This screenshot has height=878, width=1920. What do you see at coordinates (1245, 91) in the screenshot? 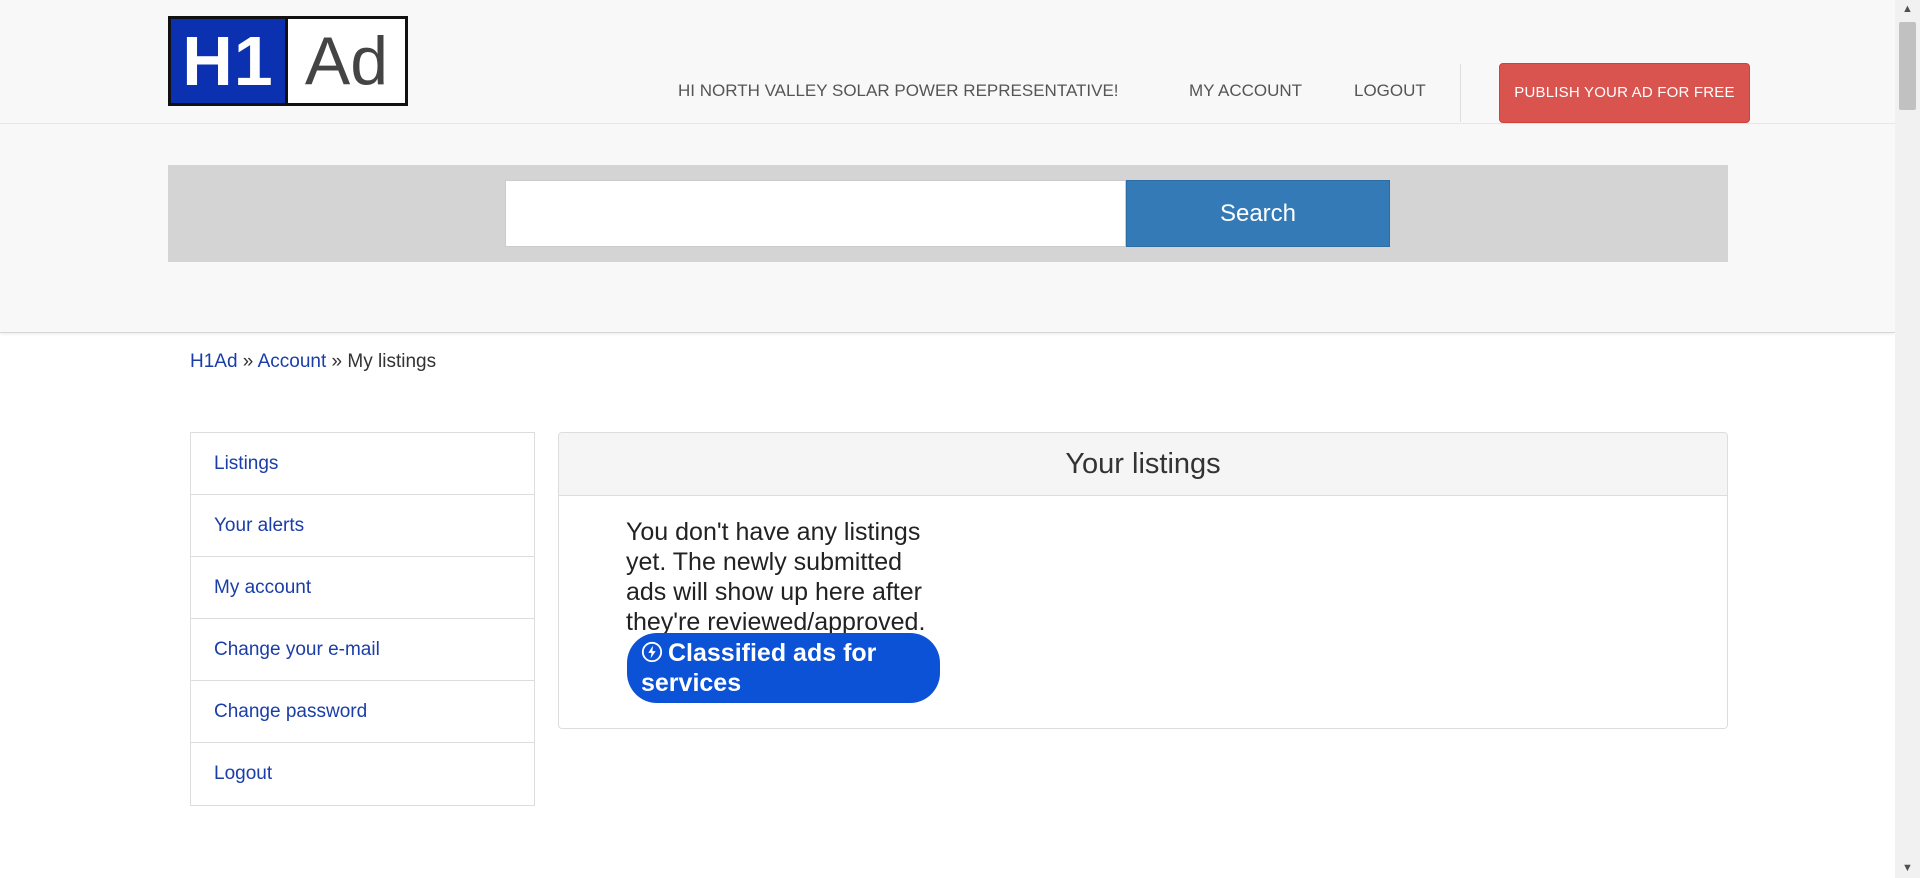
I see `nav-my-account: MY ACCOUNT` at bounding box center [1245, 91].